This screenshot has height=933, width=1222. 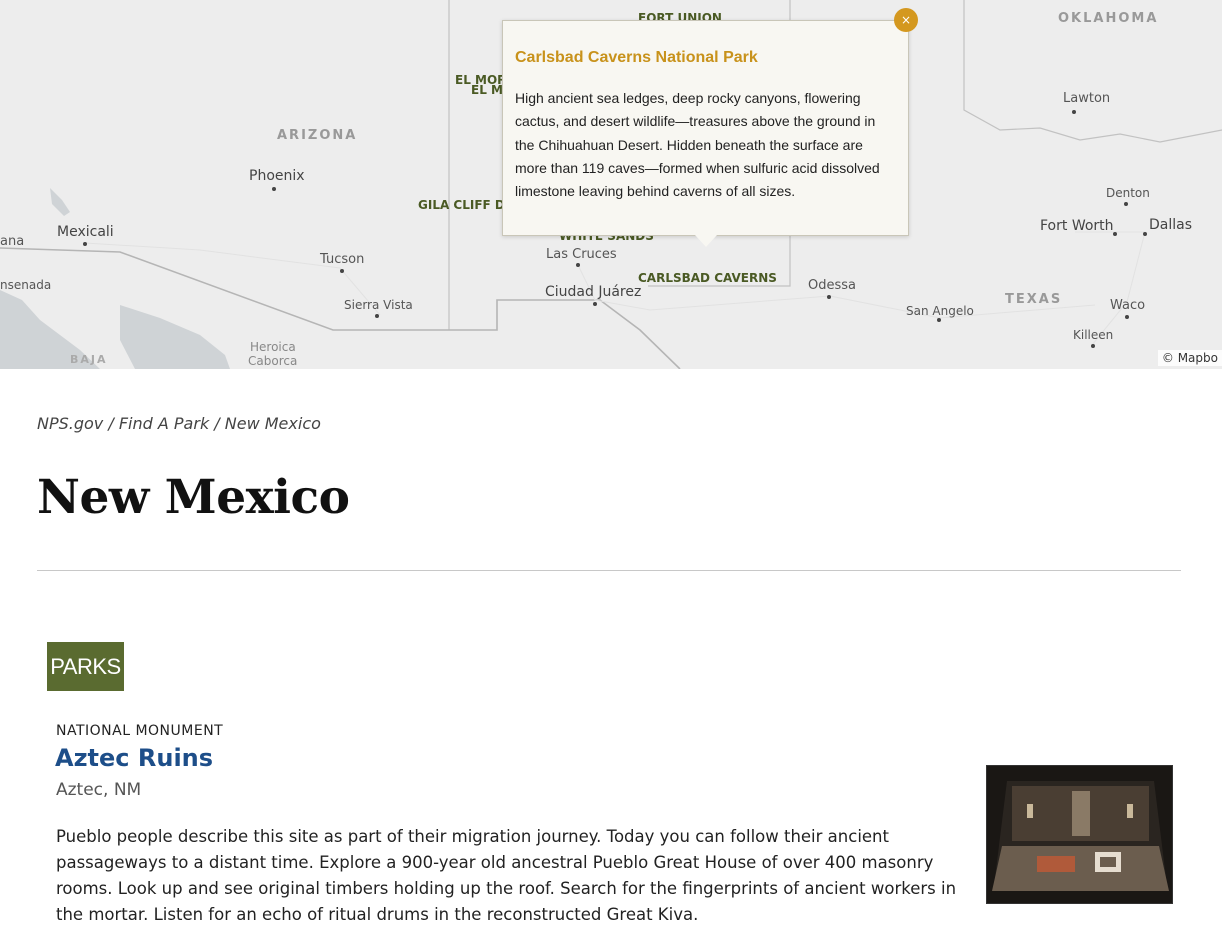 I want to click on popup-close-button: ×, so click(x=906, y=20).